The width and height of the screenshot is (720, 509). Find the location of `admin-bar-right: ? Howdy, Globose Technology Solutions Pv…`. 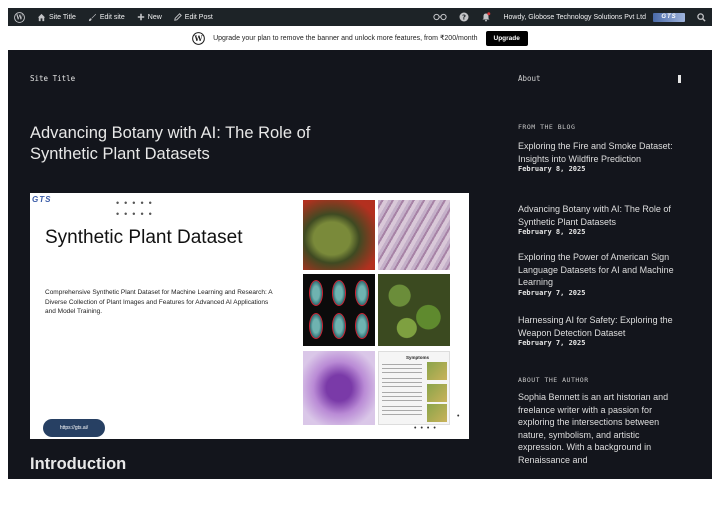

admin-bar-right: ? Howdy, Globose Technology Solutions Pv… is located at coordinates (569, 17).